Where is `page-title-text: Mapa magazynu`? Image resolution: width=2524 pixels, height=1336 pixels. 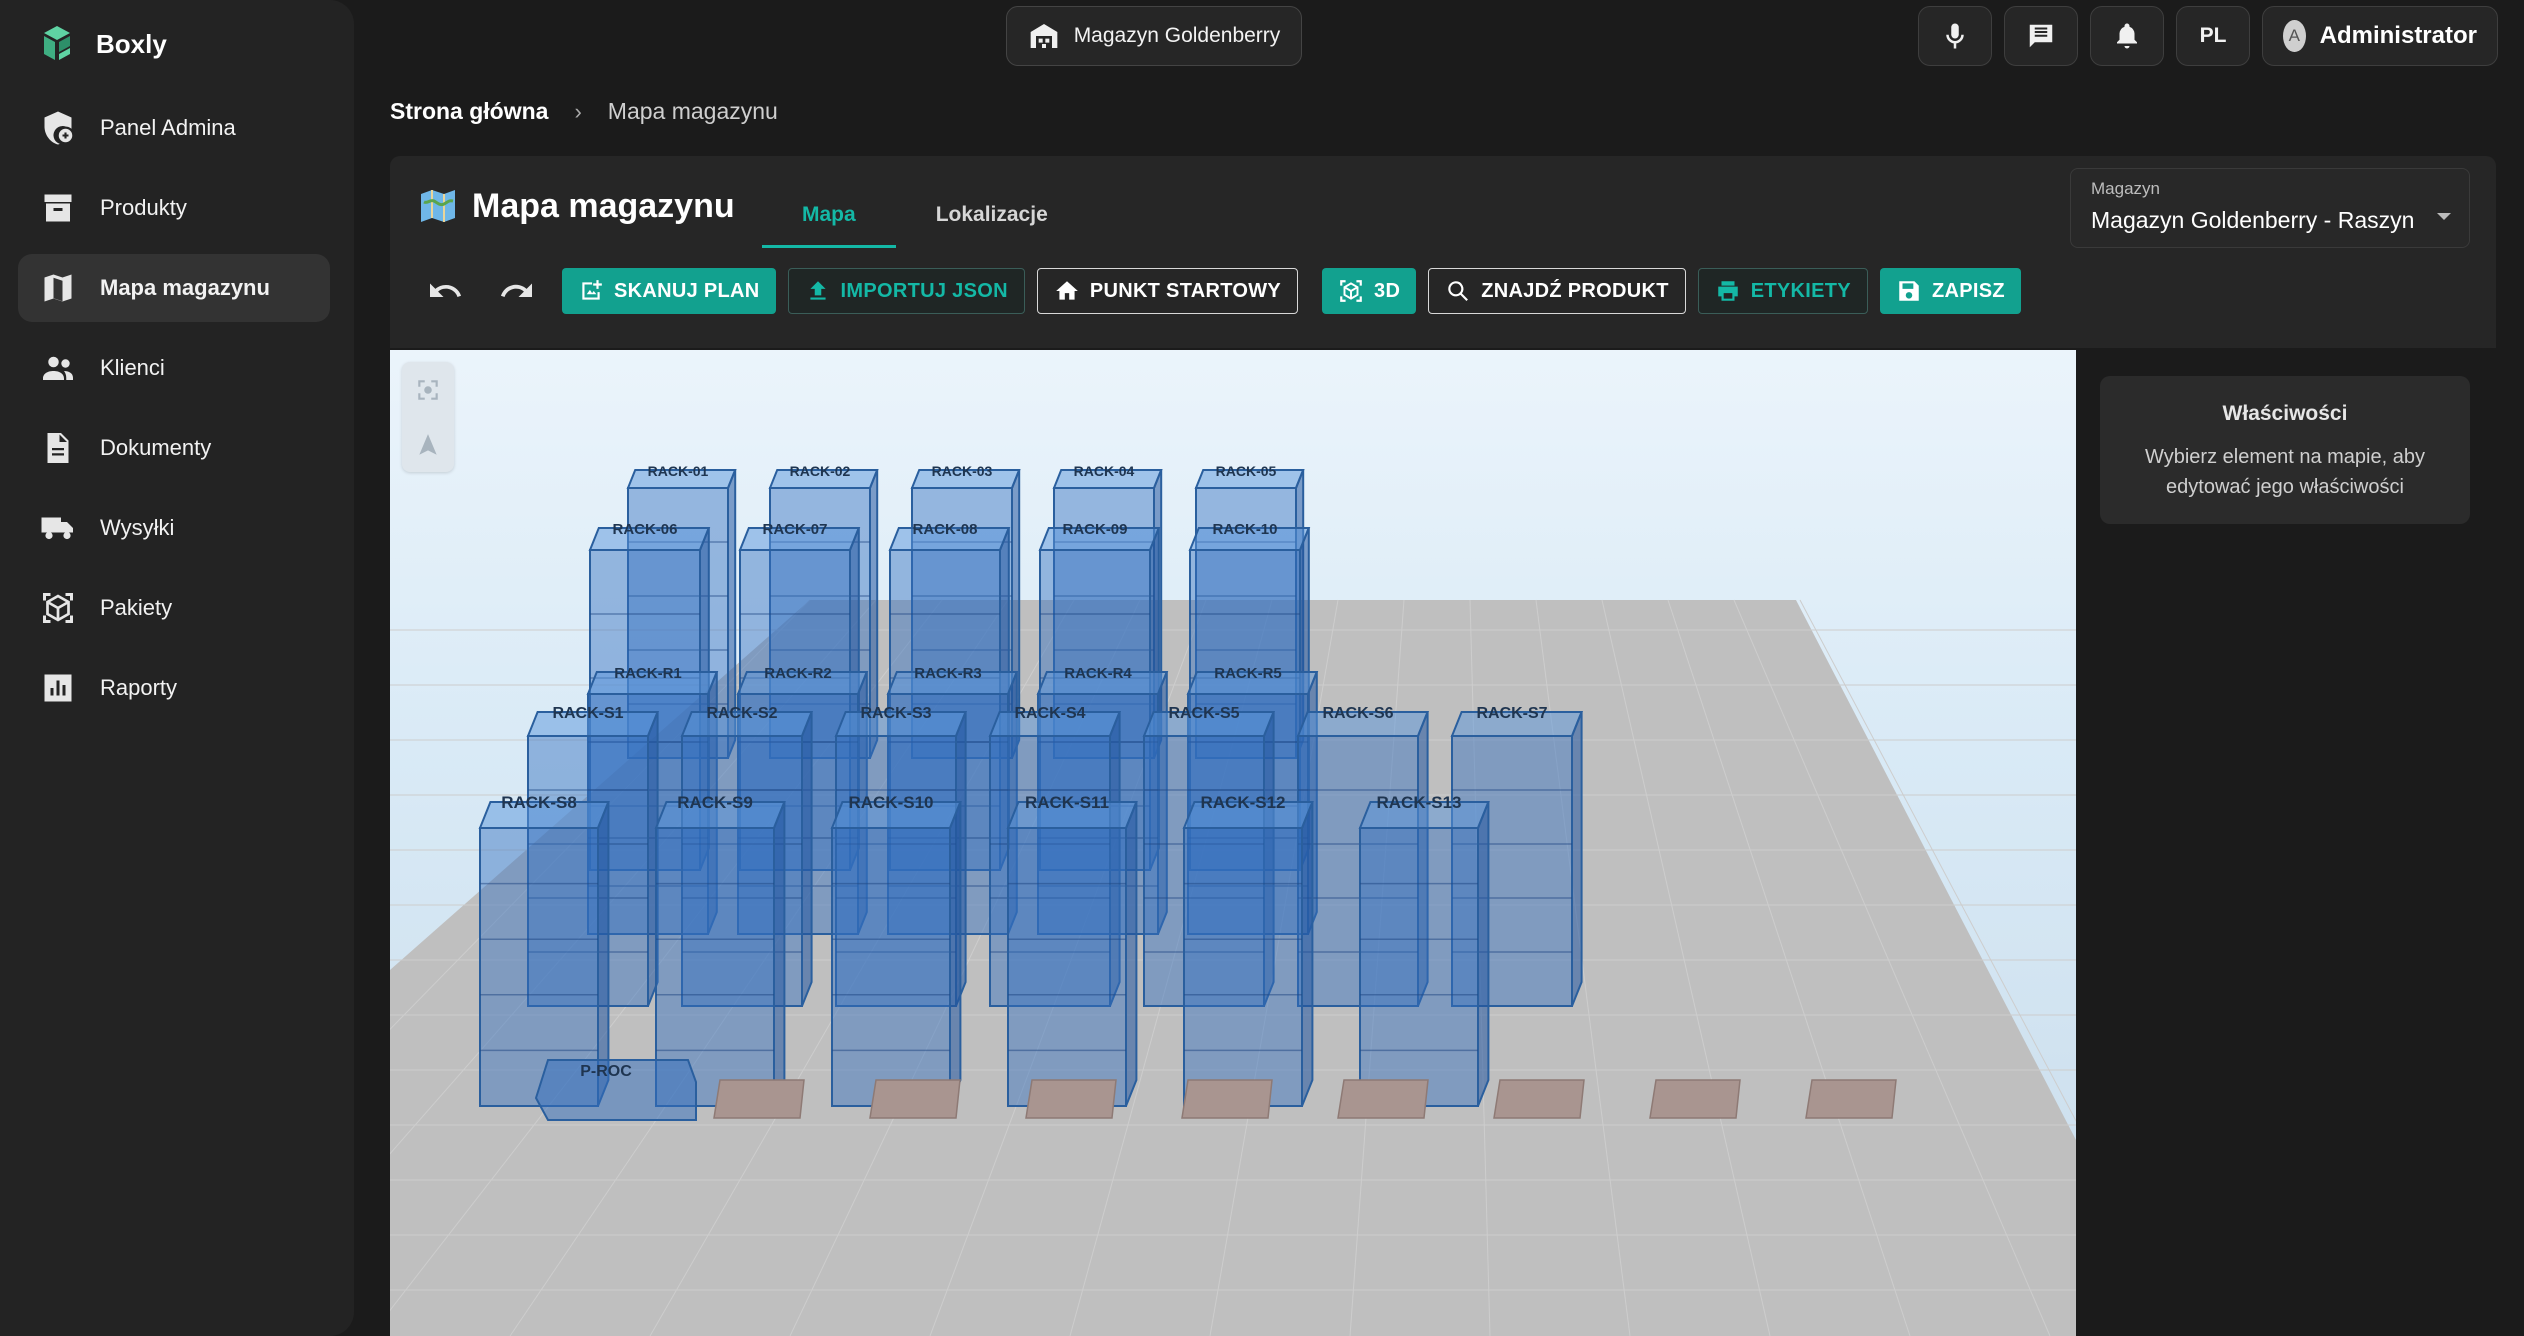
page-title-text: Mapa magazynu is located at coordinates (603, 205).